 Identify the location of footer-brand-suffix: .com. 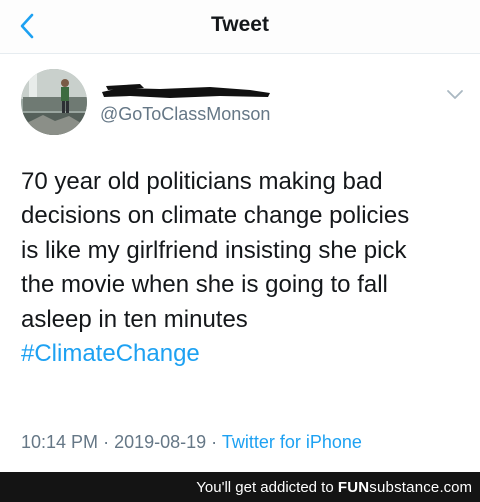
(455, 487).